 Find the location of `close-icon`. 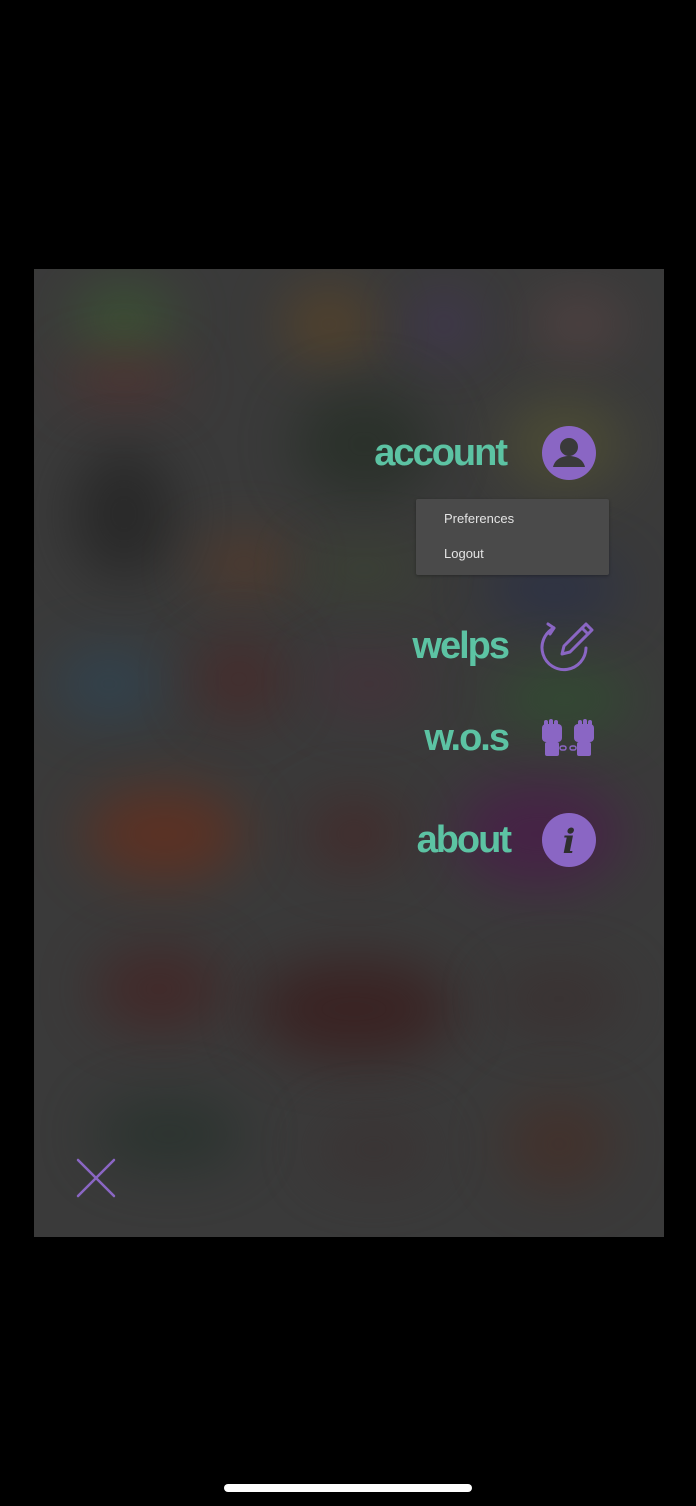

close-icon is located at coordinates (96, 1178).